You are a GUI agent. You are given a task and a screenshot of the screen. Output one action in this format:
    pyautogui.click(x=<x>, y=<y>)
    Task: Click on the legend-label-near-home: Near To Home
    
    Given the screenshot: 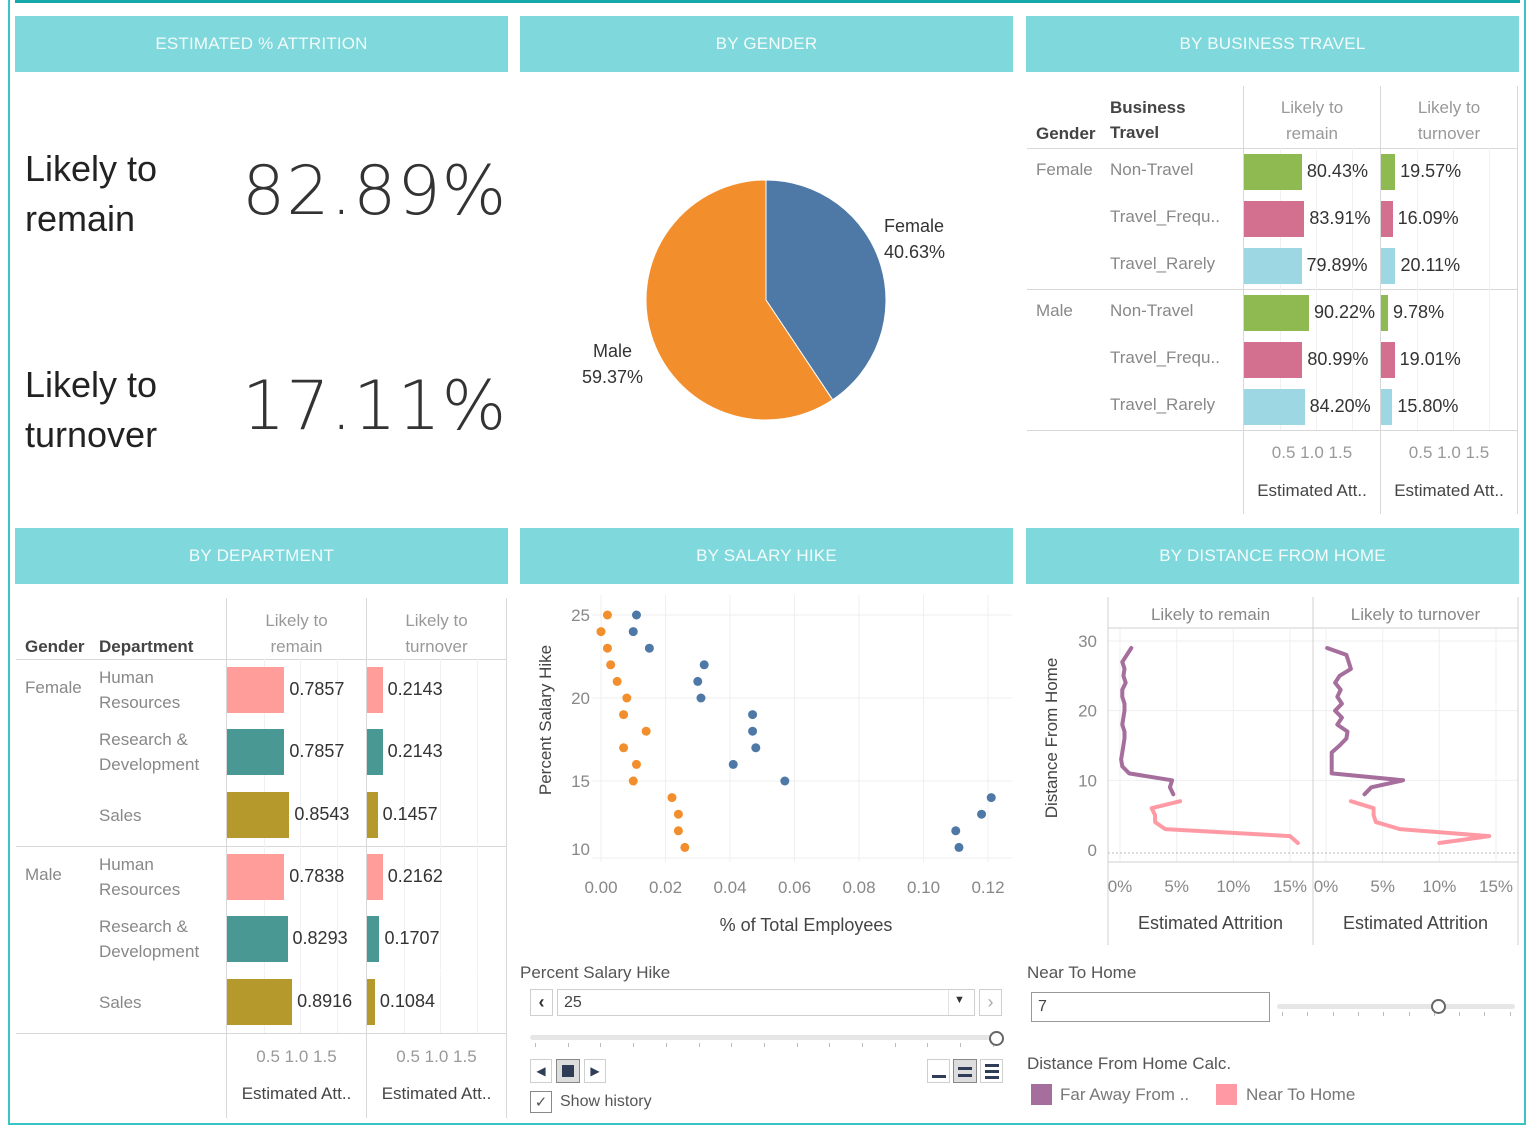 What is the action you would take?
    pyautogui.click(x=1300, y=1095)
    